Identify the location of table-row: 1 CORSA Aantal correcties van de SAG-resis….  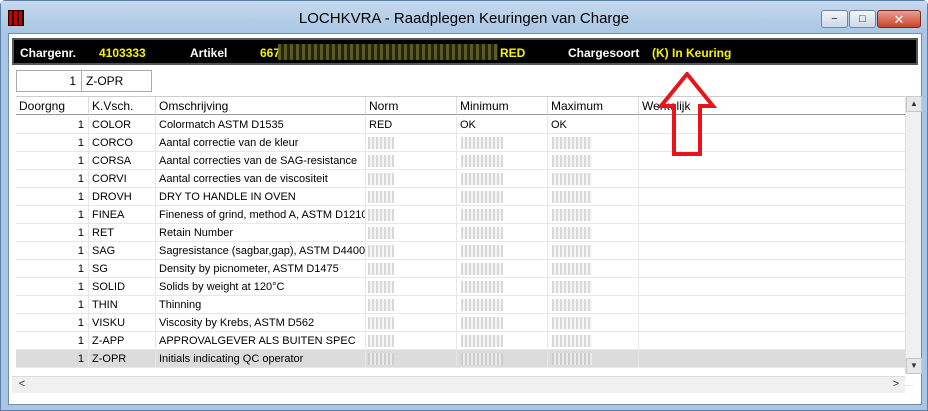
(464, 161).